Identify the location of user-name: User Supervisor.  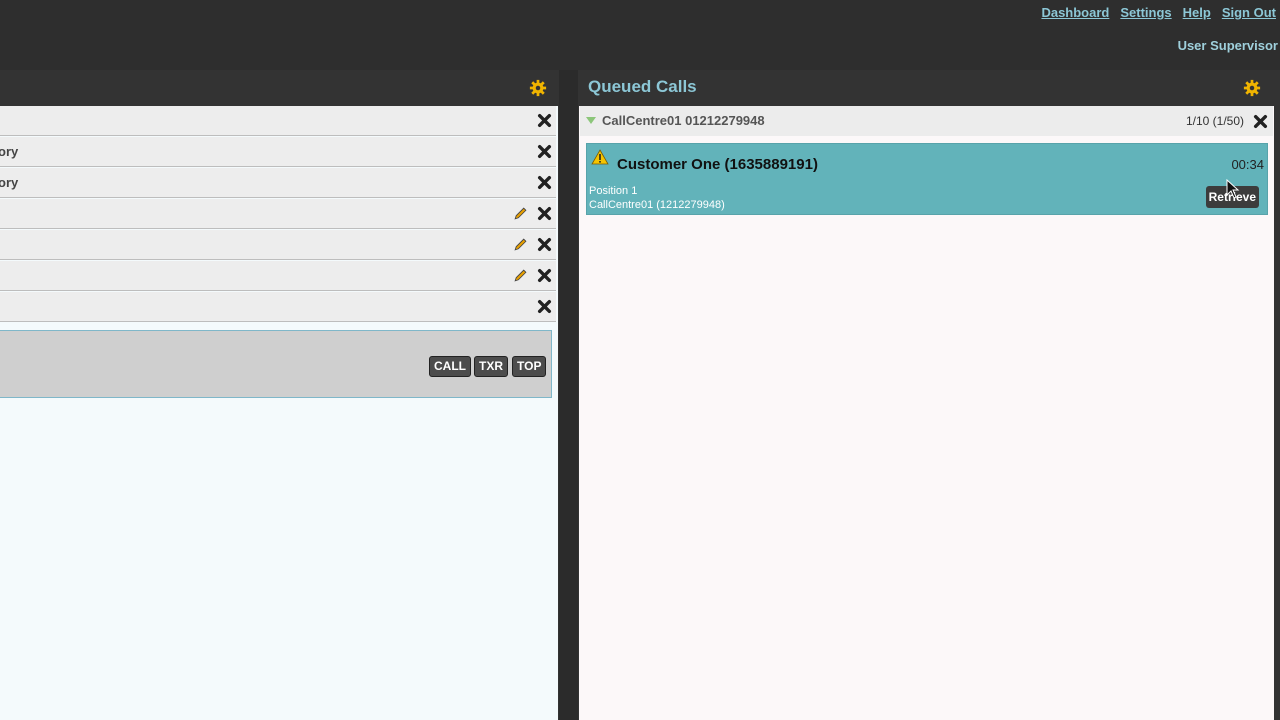
(1227, 45).